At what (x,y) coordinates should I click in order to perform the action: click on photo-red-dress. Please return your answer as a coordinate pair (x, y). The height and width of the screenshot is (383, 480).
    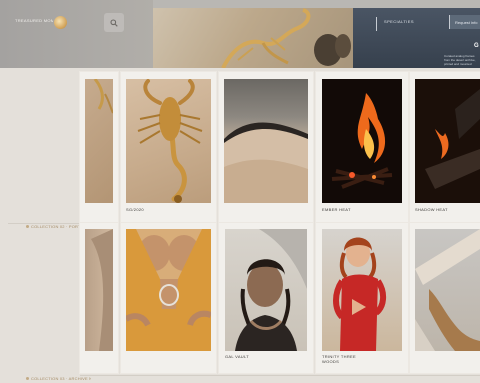
    Looking at the image, I should click on (362, 290).